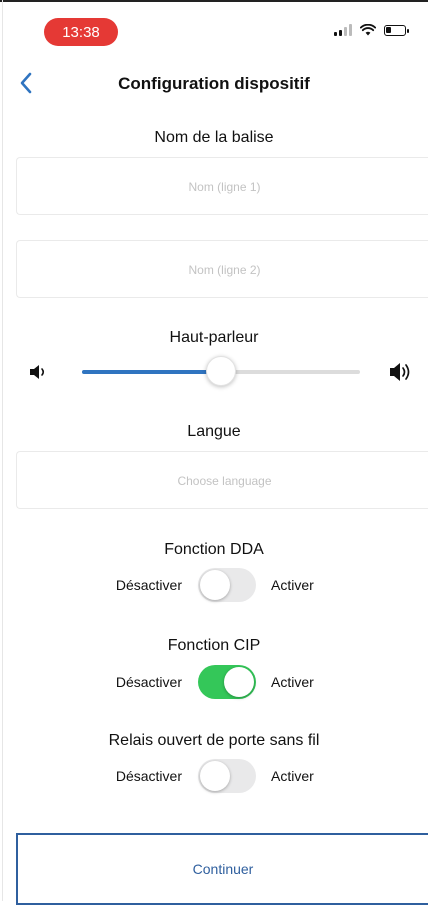 The width and height of the screenshot is (428, 905). Describe the element at coordinates (214, 645) in the screenshot. I see `cip-label: Fonction CIP` at that location.